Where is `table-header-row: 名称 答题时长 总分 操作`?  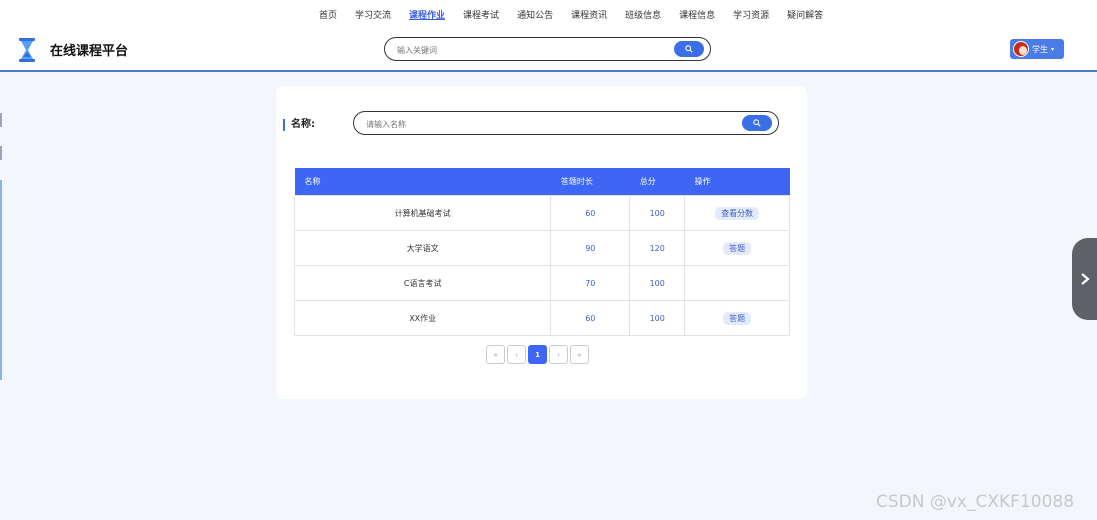 table-header-row: 名称 答题时长 总分 操作 is located at coordinates (542, 182).